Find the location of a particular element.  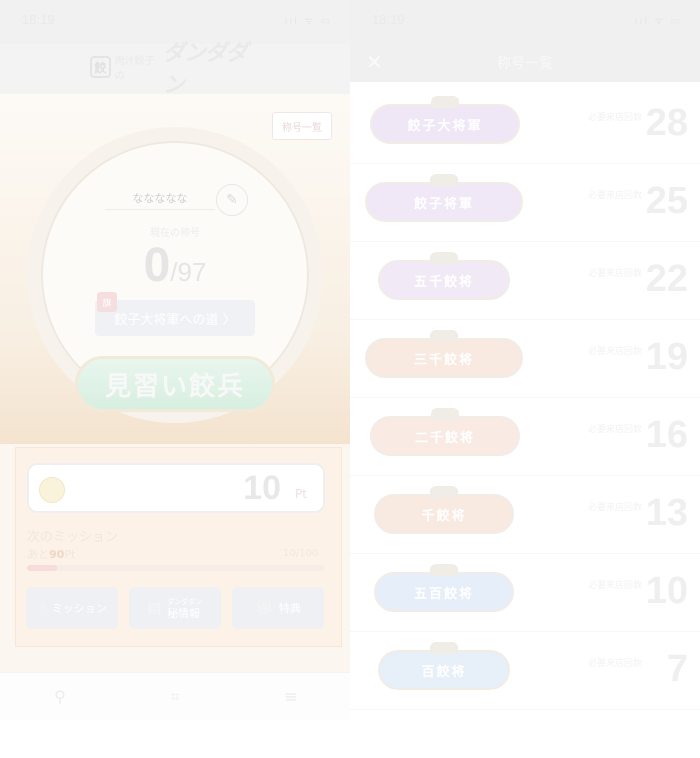

rank-required-visits: 13 is located at coordinates (666, 513).